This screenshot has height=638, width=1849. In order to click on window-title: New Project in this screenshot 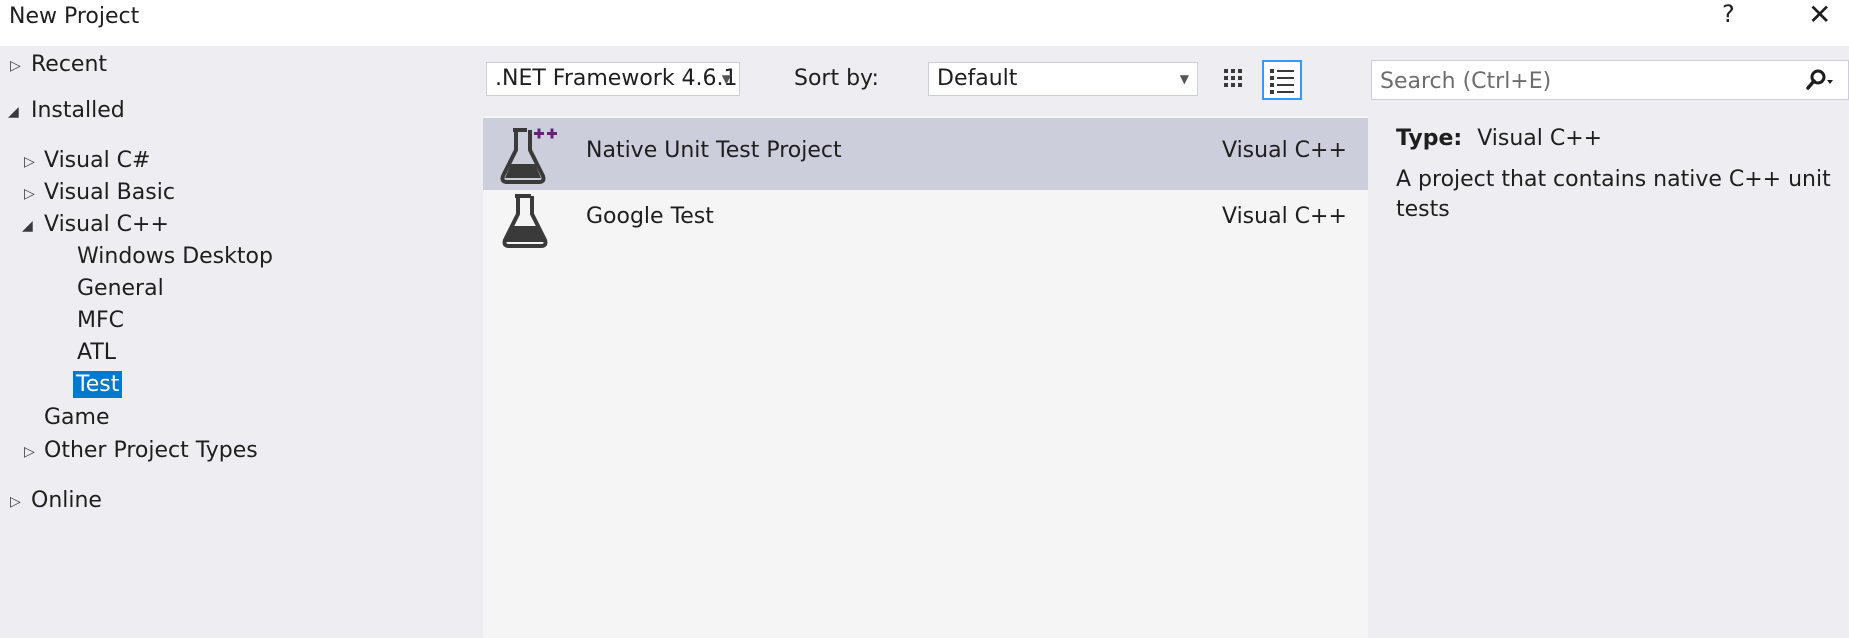, I will do `click(74, 16)`.